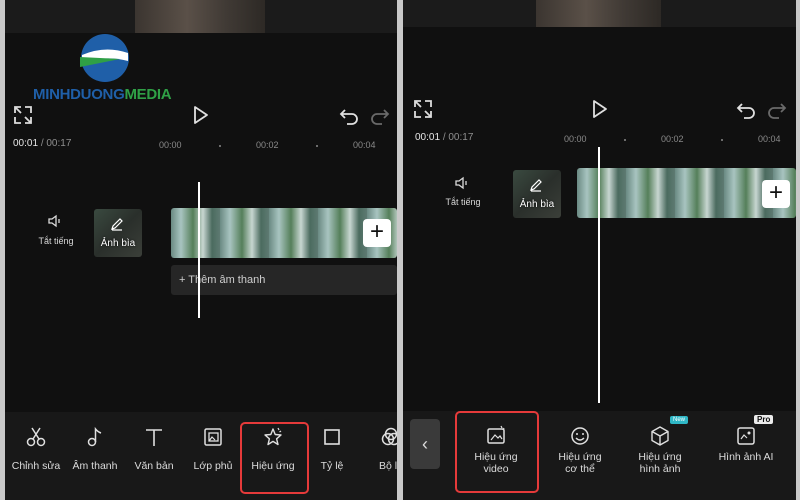 The height and width of the screenshot is (500, 800). What do you see at coordinates (425, 444) in the screenshot?
I see `back-button: ‹` at bounding box center [425, 444].